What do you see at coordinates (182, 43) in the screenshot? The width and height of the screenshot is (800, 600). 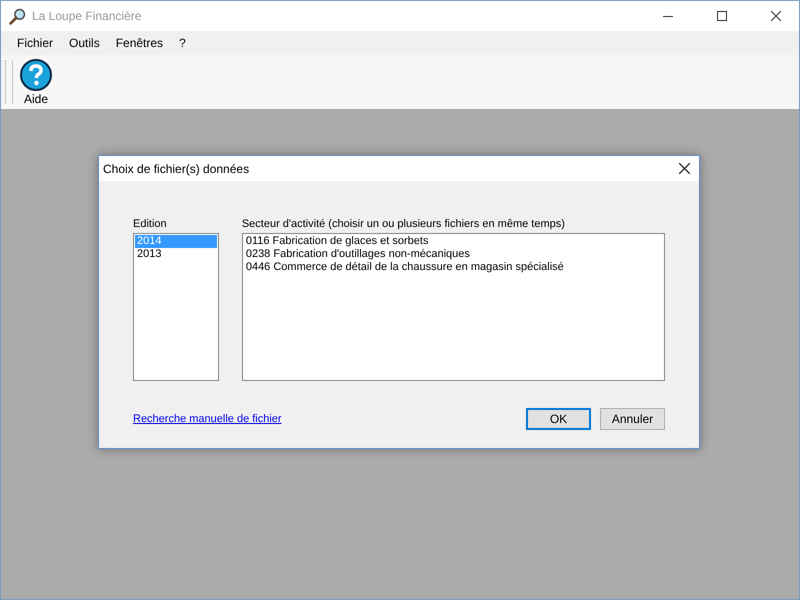 I see `menu-item: ?` at bounding box center [182, 43].